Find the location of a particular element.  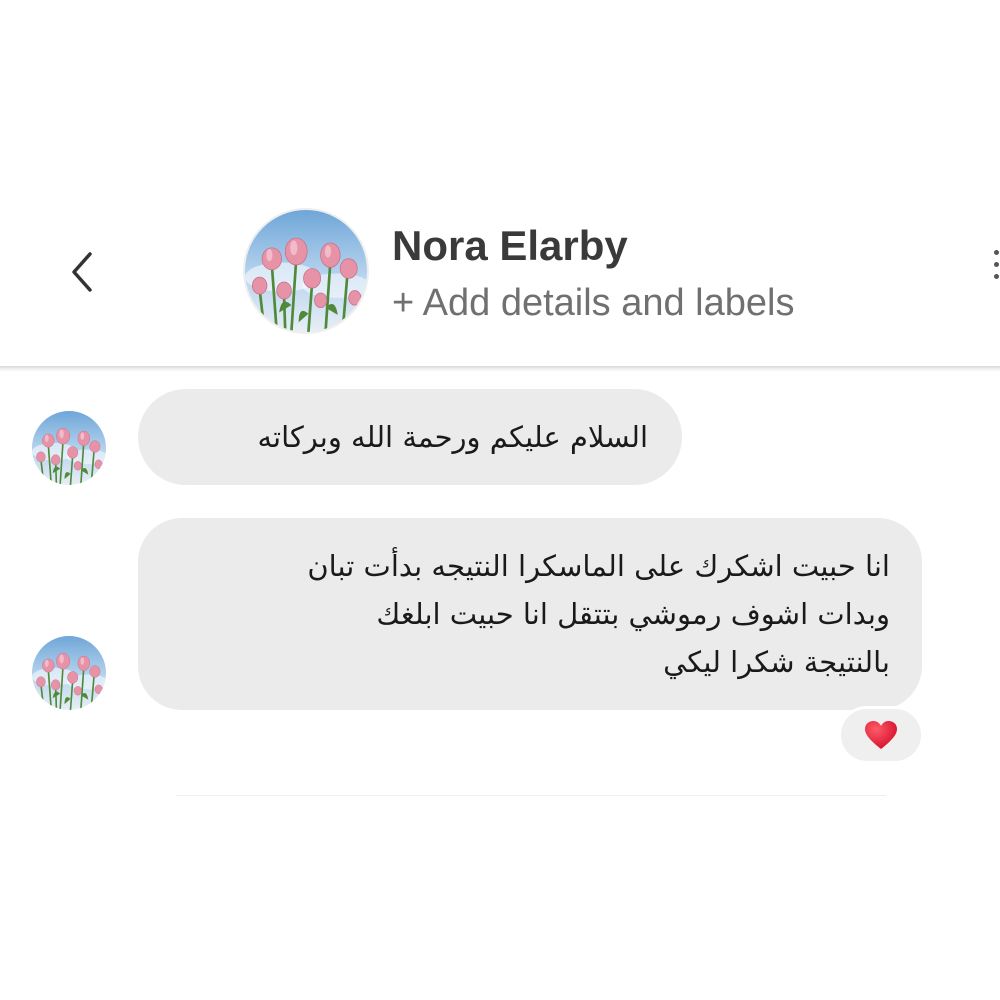

message-bubble: السلام عليكم ورحمة الله وبركاته is located at coordinates (410, 437).